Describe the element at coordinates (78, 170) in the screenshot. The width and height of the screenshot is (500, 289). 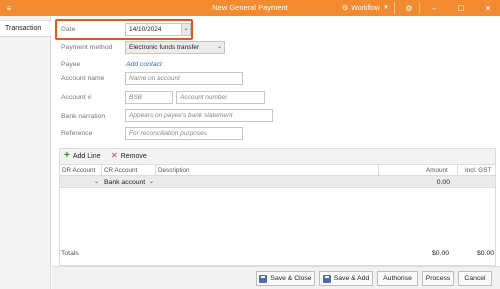
I see `column-dr-account: DR Account` at that location.